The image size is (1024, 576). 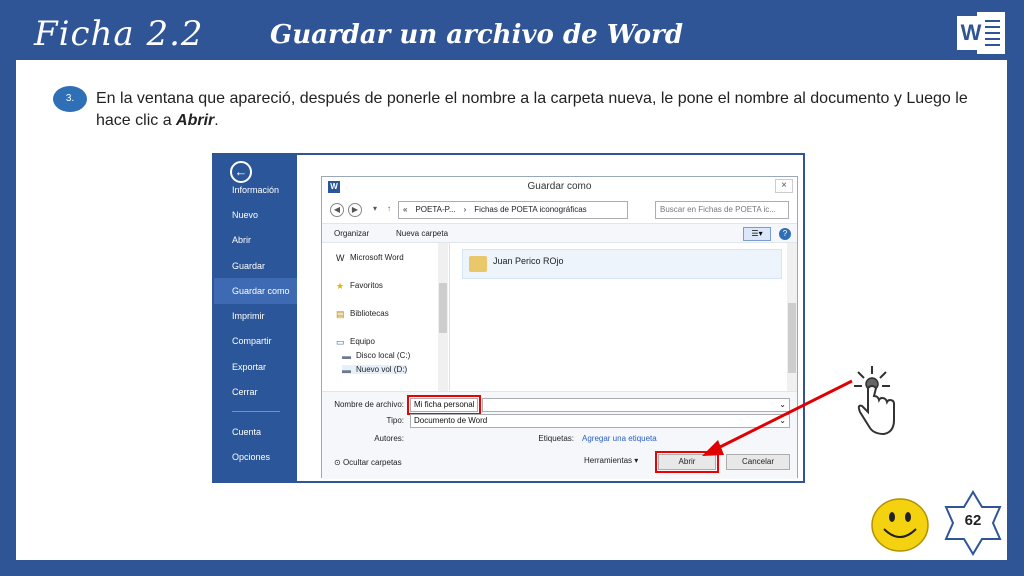 I want to click on filename-label: Nombre de archivo:, so click(x=369, y=404).